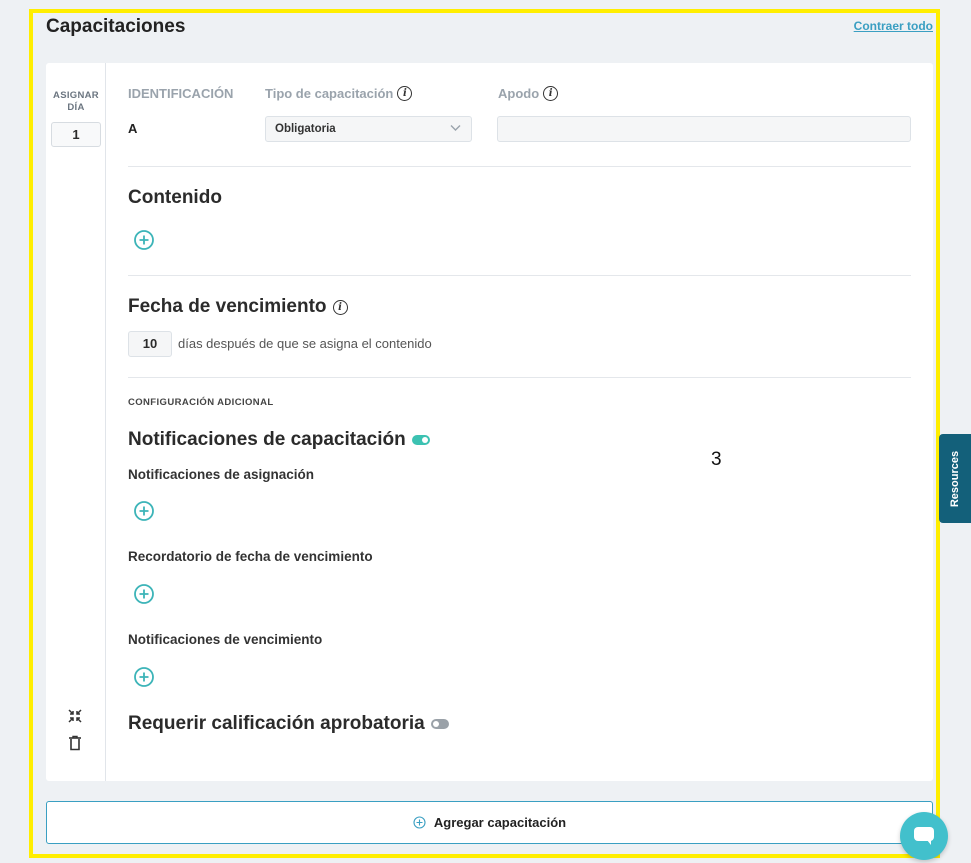 The height and width of the screenshot is (863, 971). I want to click on nickname-input, so click(704, 129).